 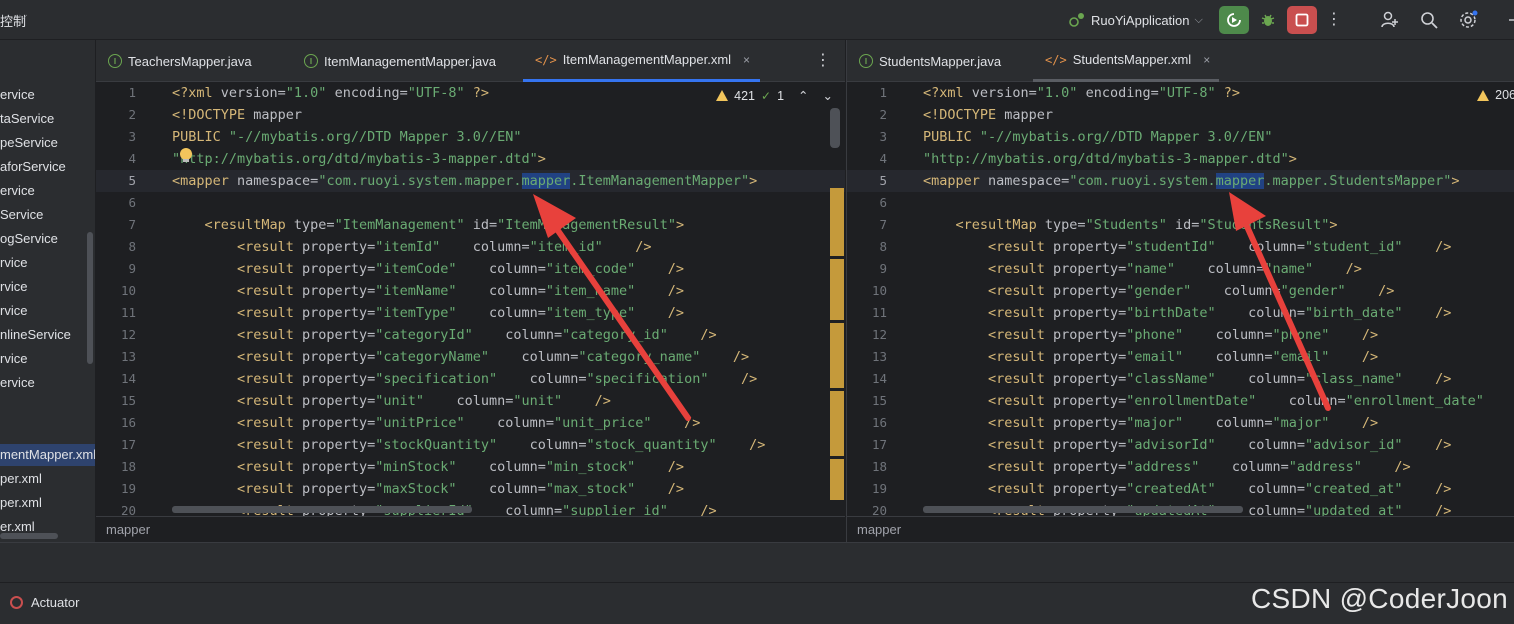 I want to click on project-tree-item: mentMapper.xml, so click(x=47, y=455).